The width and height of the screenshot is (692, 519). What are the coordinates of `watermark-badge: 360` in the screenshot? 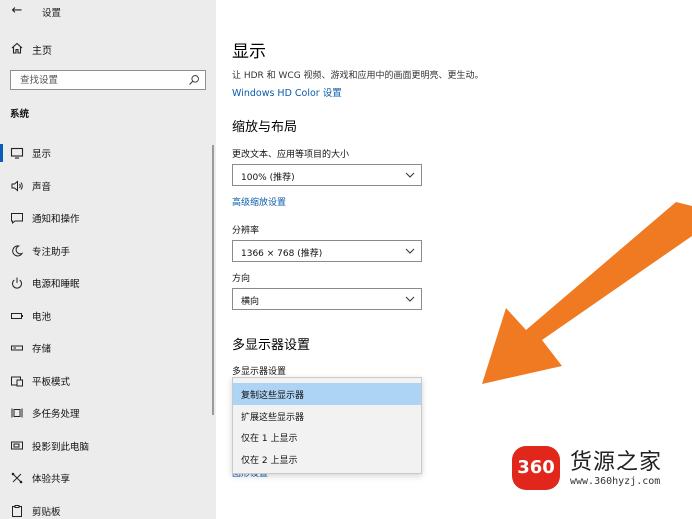 It's located at (536, 468).